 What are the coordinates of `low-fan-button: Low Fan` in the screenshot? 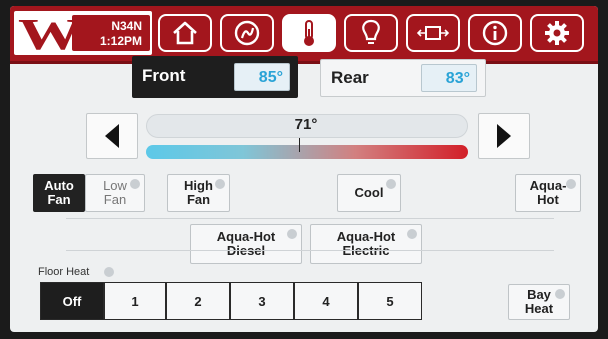 It's located at (115, 193).